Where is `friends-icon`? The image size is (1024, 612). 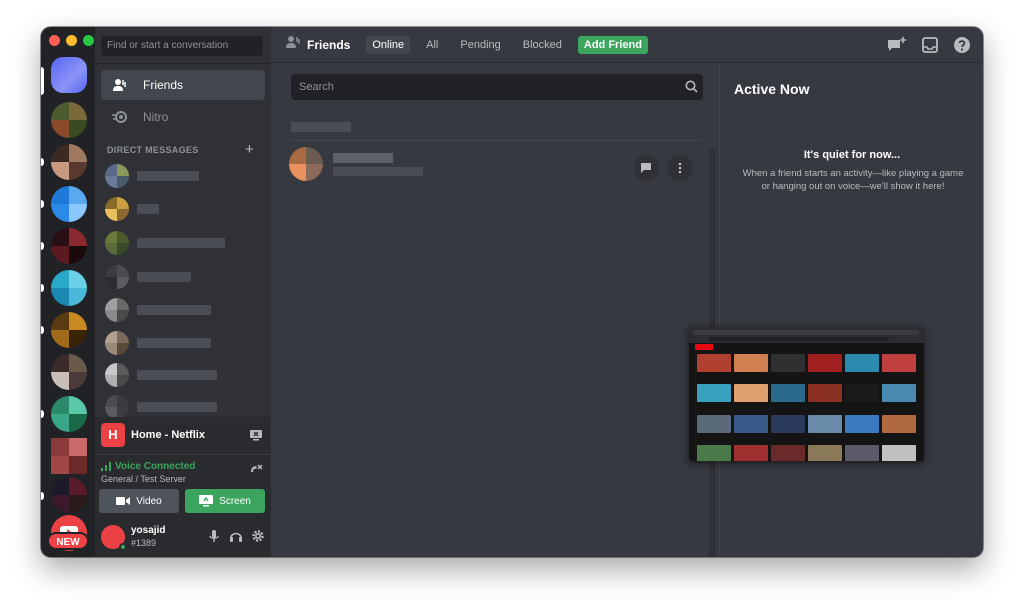
friends-icon is located at coordinates (120, 85).